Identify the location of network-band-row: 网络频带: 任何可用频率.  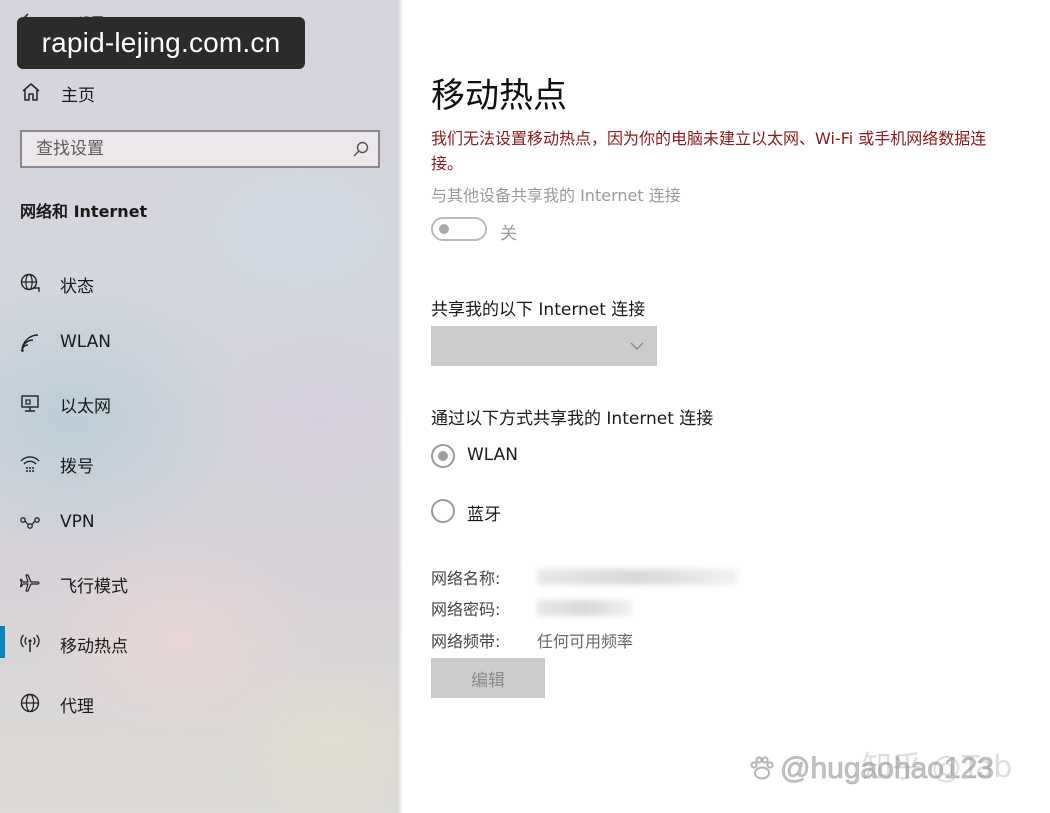
(631, 640).